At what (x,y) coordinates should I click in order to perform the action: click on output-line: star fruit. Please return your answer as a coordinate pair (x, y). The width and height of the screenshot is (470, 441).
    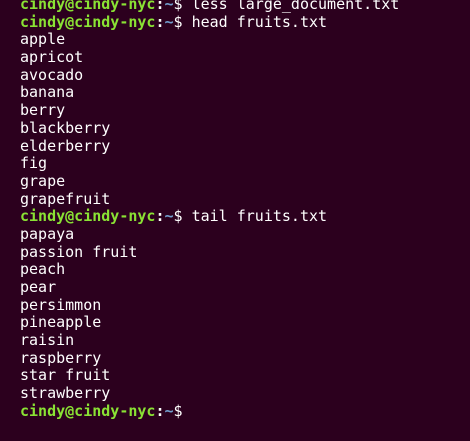
    Looking at the image, I should click on (245, 376).